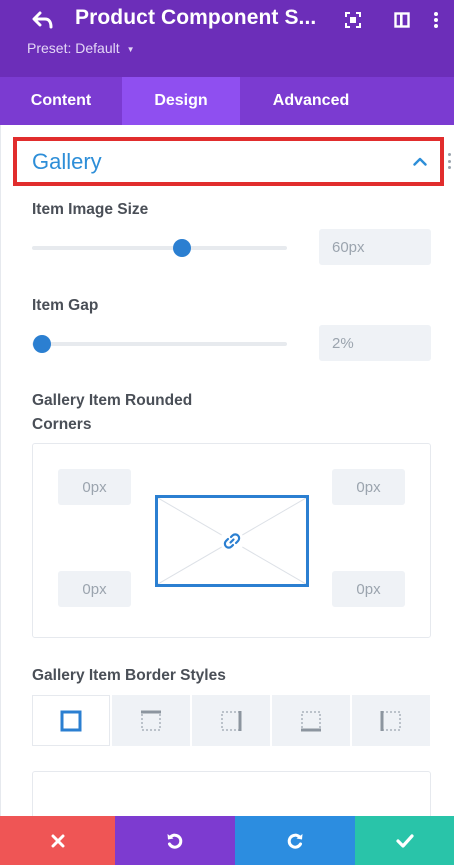 Image resolution: width=454 pixels, height=865 pixels. Describe the element at coordinates (182, 248) in the screenshot. I see `image-size-slider-handle` at that location.